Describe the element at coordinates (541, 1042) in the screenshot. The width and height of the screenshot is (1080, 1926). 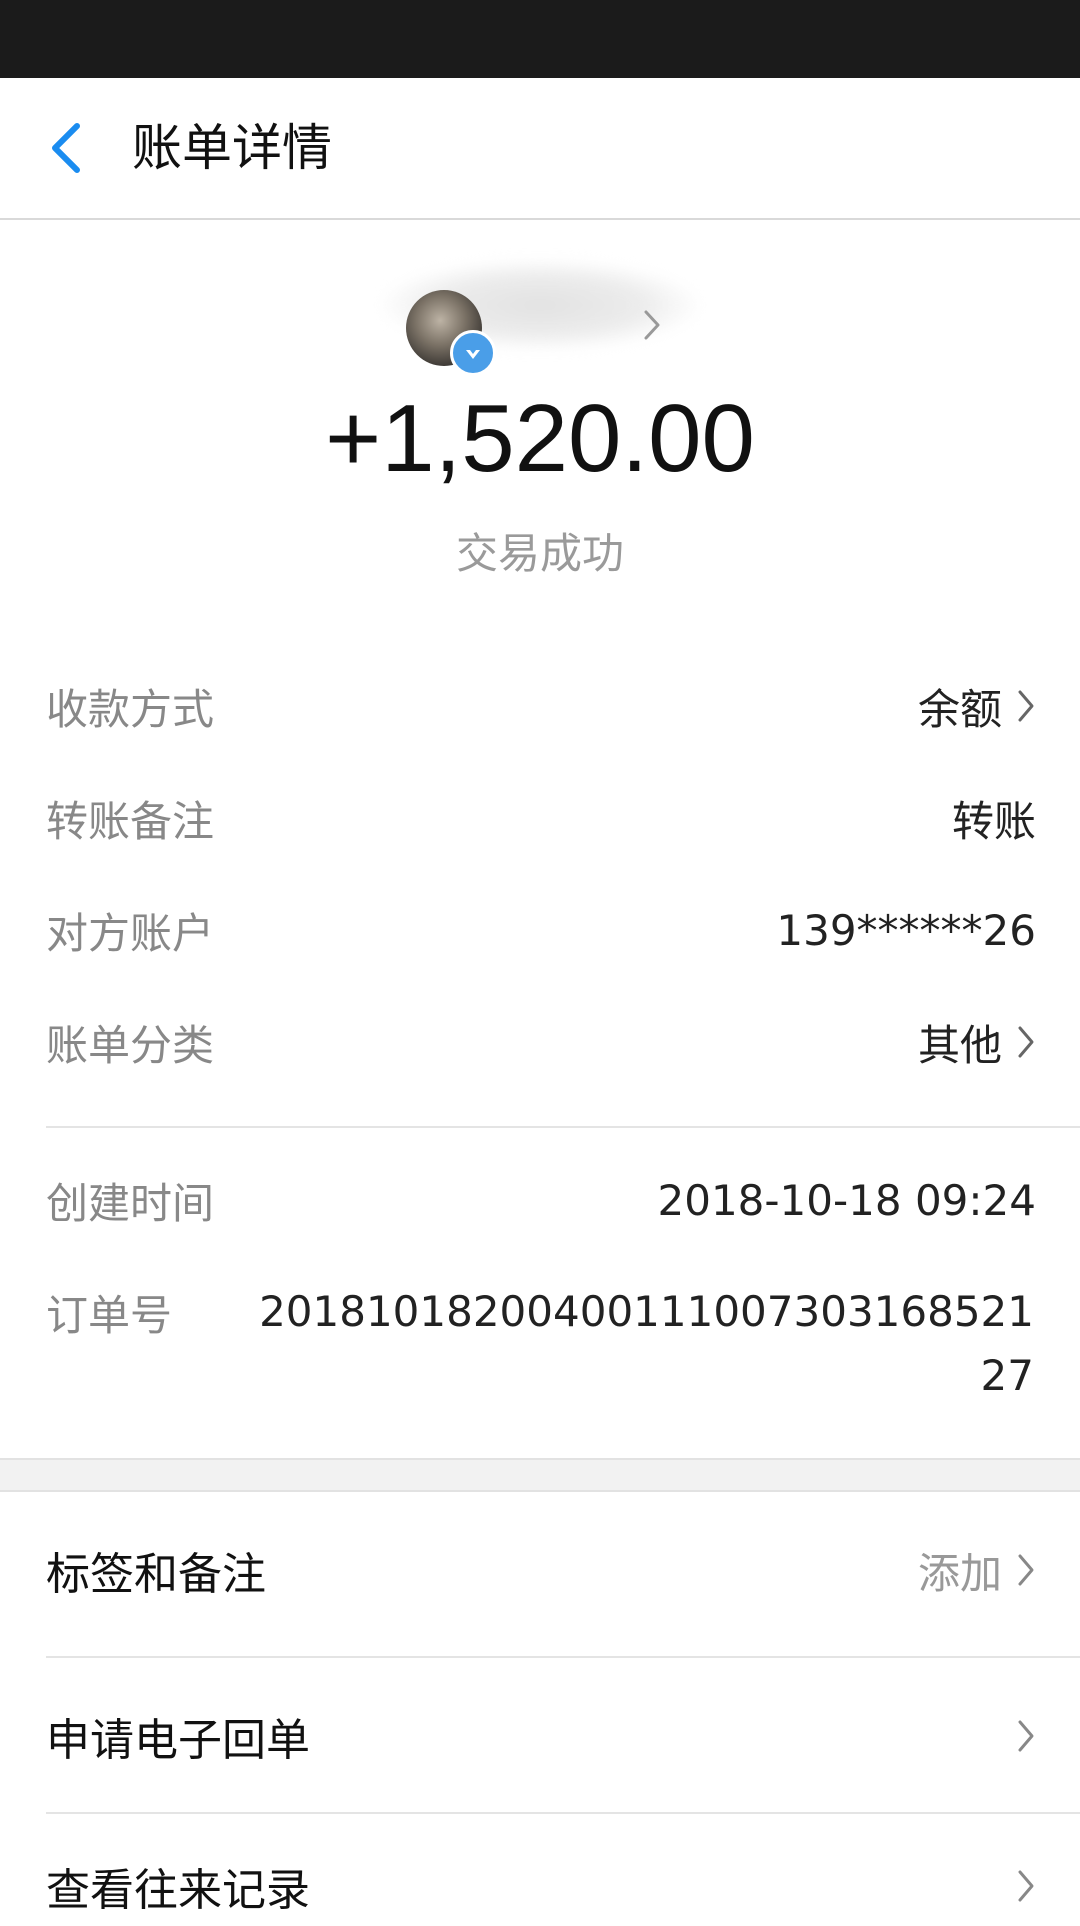
I see `detail-row-category: 账单分类 其他` at that location.